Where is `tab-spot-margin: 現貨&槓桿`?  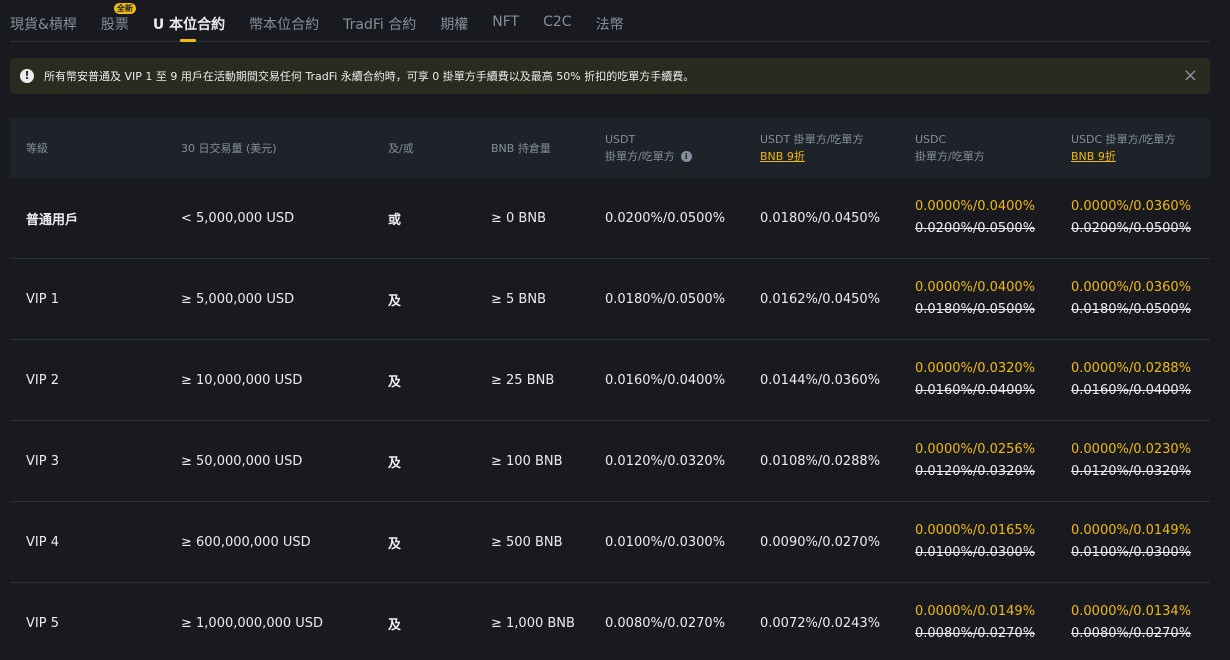
tab-spot-margin: 現貨&槓桿 is located at coordinates (43, 28).